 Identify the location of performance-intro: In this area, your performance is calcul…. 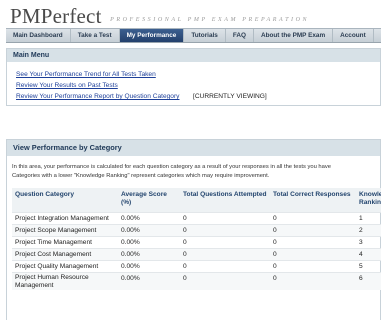
(171, 172).